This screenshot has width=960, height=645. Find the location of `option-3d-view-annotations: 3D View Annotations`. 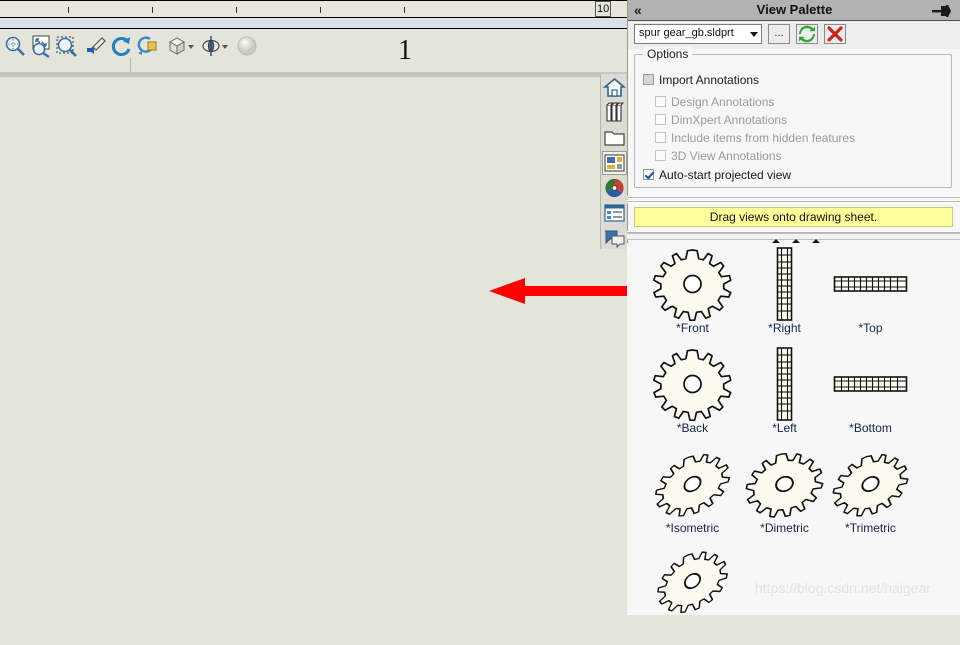

option-3d-view-annotations: 3D View Annotations is located at coordinates (718, 156).